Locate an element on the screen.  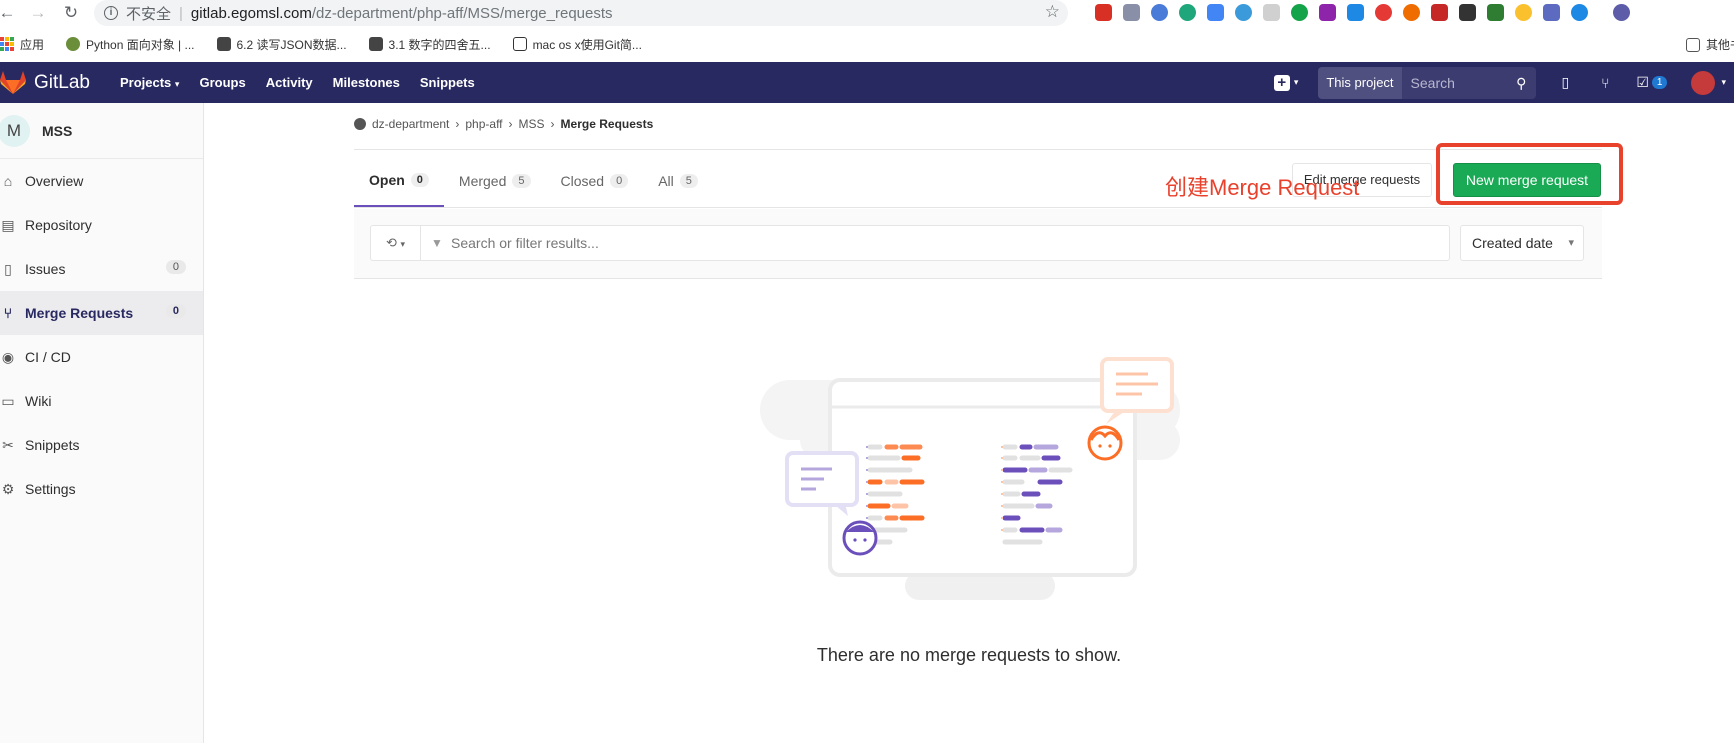
gear-icon: ⚙ is located at coordinates (8, 488).